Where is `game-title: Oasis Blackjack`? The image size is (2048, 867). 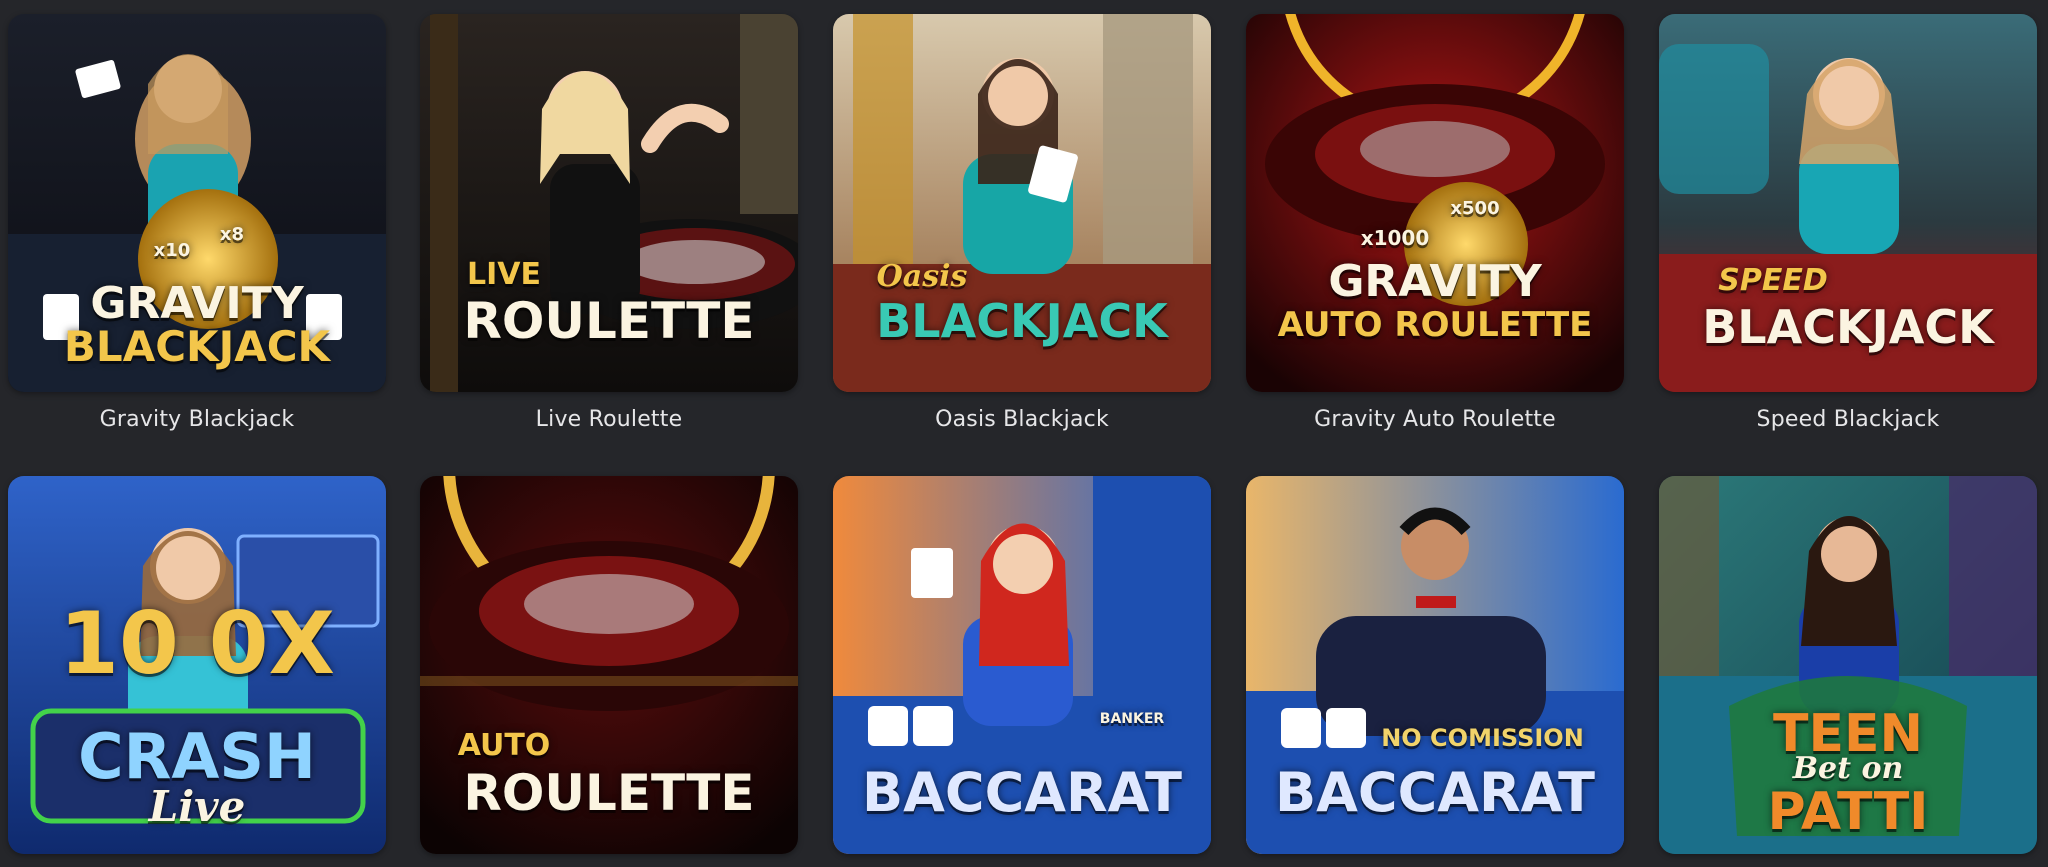 game-title: Oasis Blackjack is located at coordinates (1022, 420).